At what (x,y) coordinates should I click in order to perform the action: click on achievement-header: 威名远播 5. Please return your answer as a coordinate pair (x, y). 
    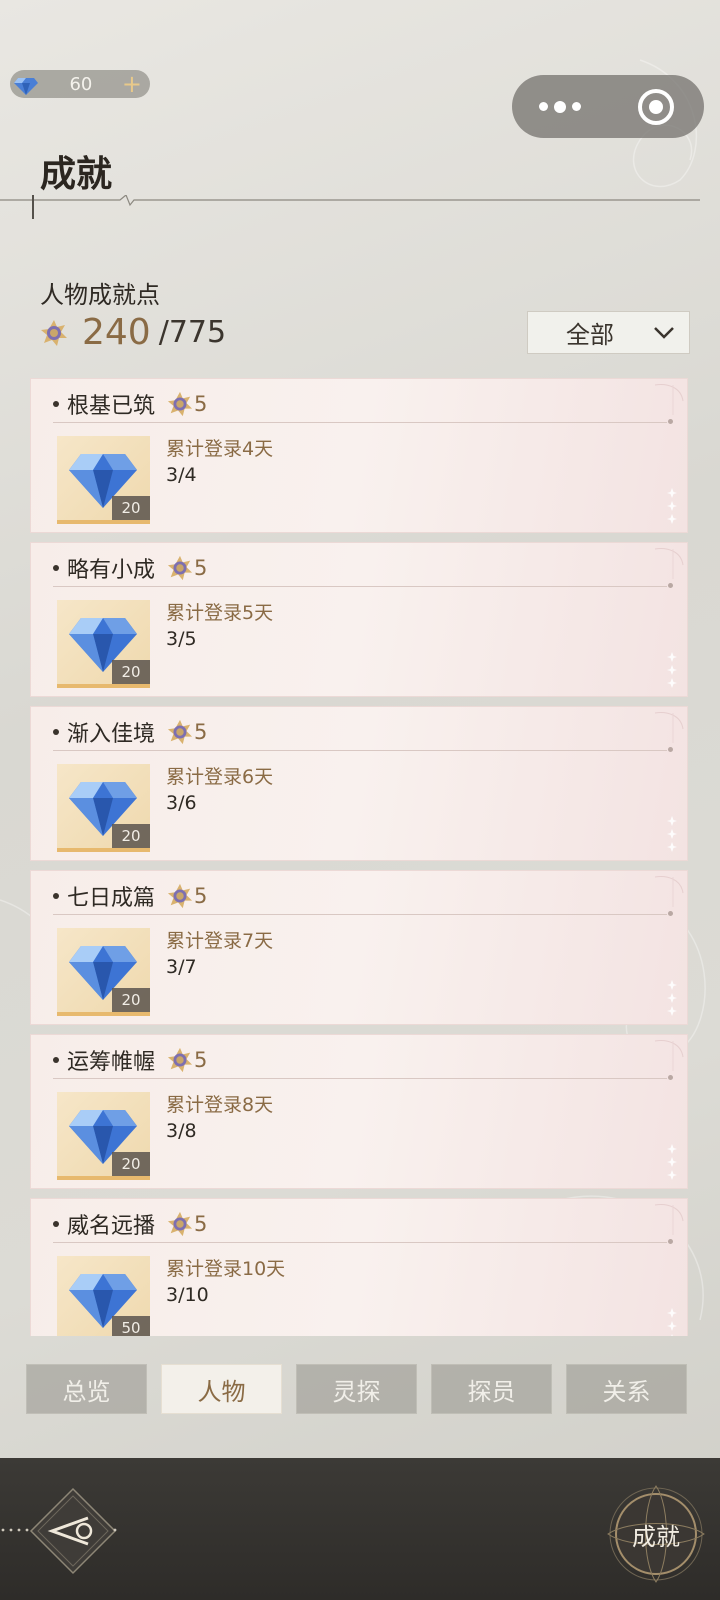
    Looking at the image, I should click on (130, 1224).